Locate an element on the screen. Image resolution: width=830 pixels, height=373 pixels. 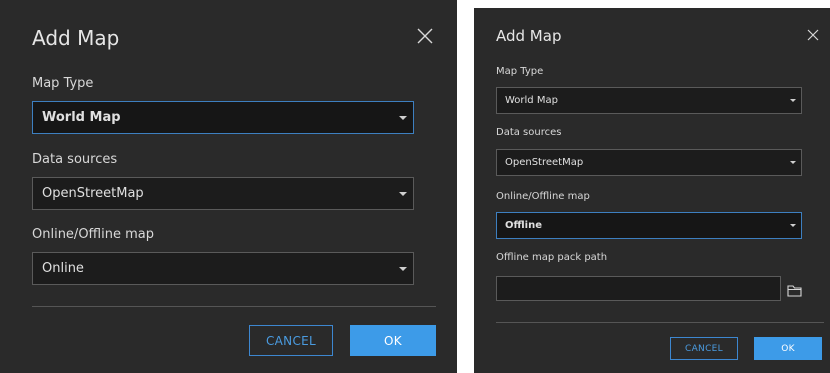
folder-icon is located at coordinates (794, 291).